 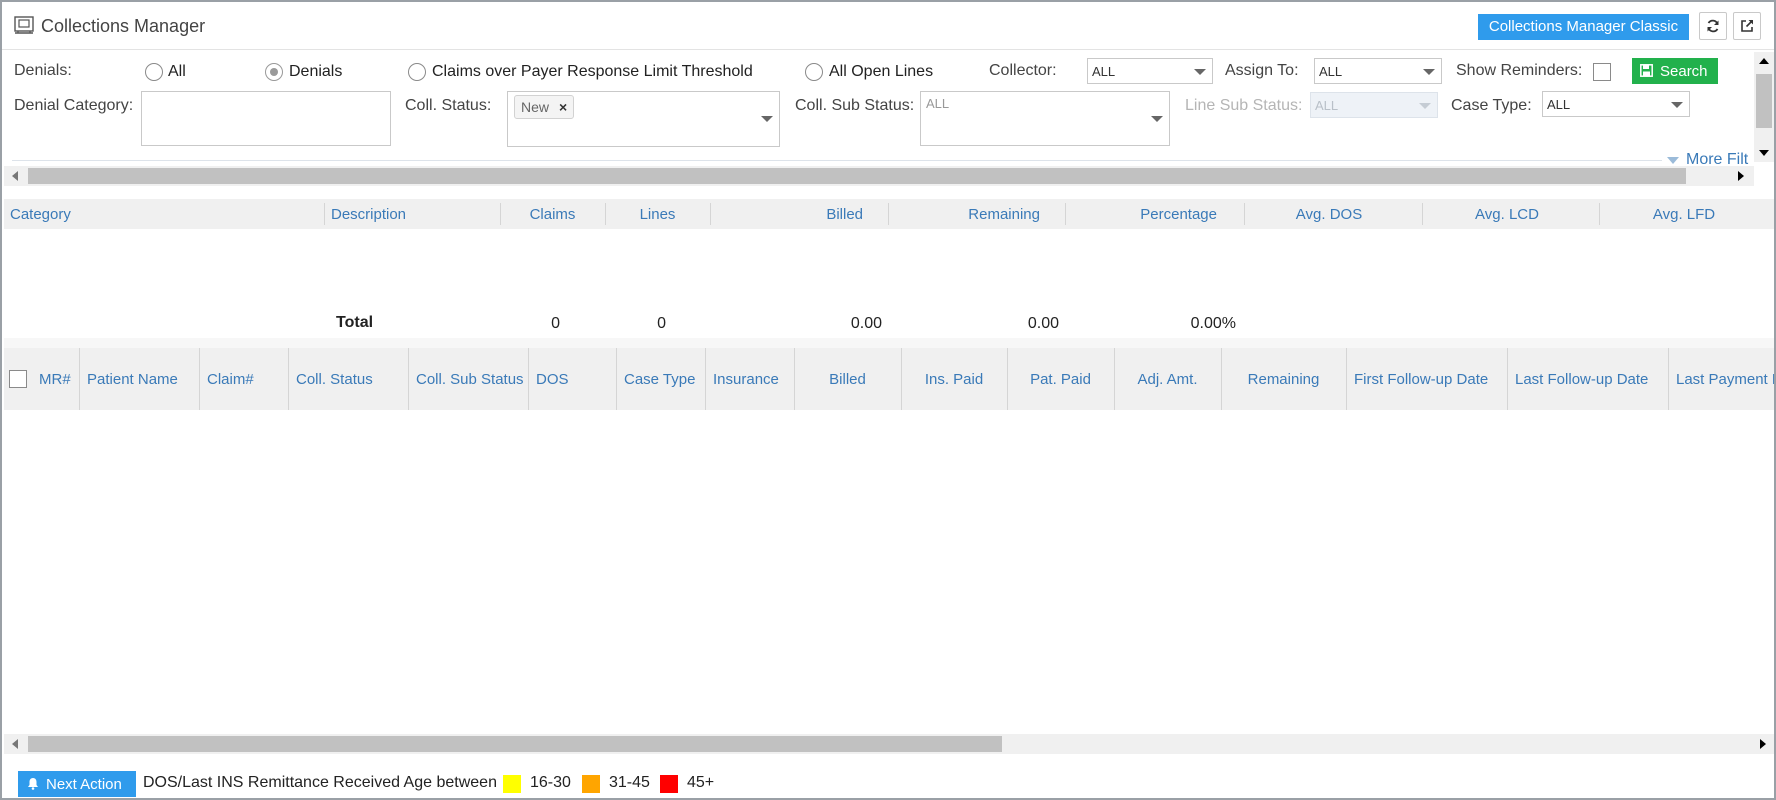 What do you see at coordinates (746, 379) in the screenshot?
I see `col-insurance: Insurance` at bounding box center [746, 379].